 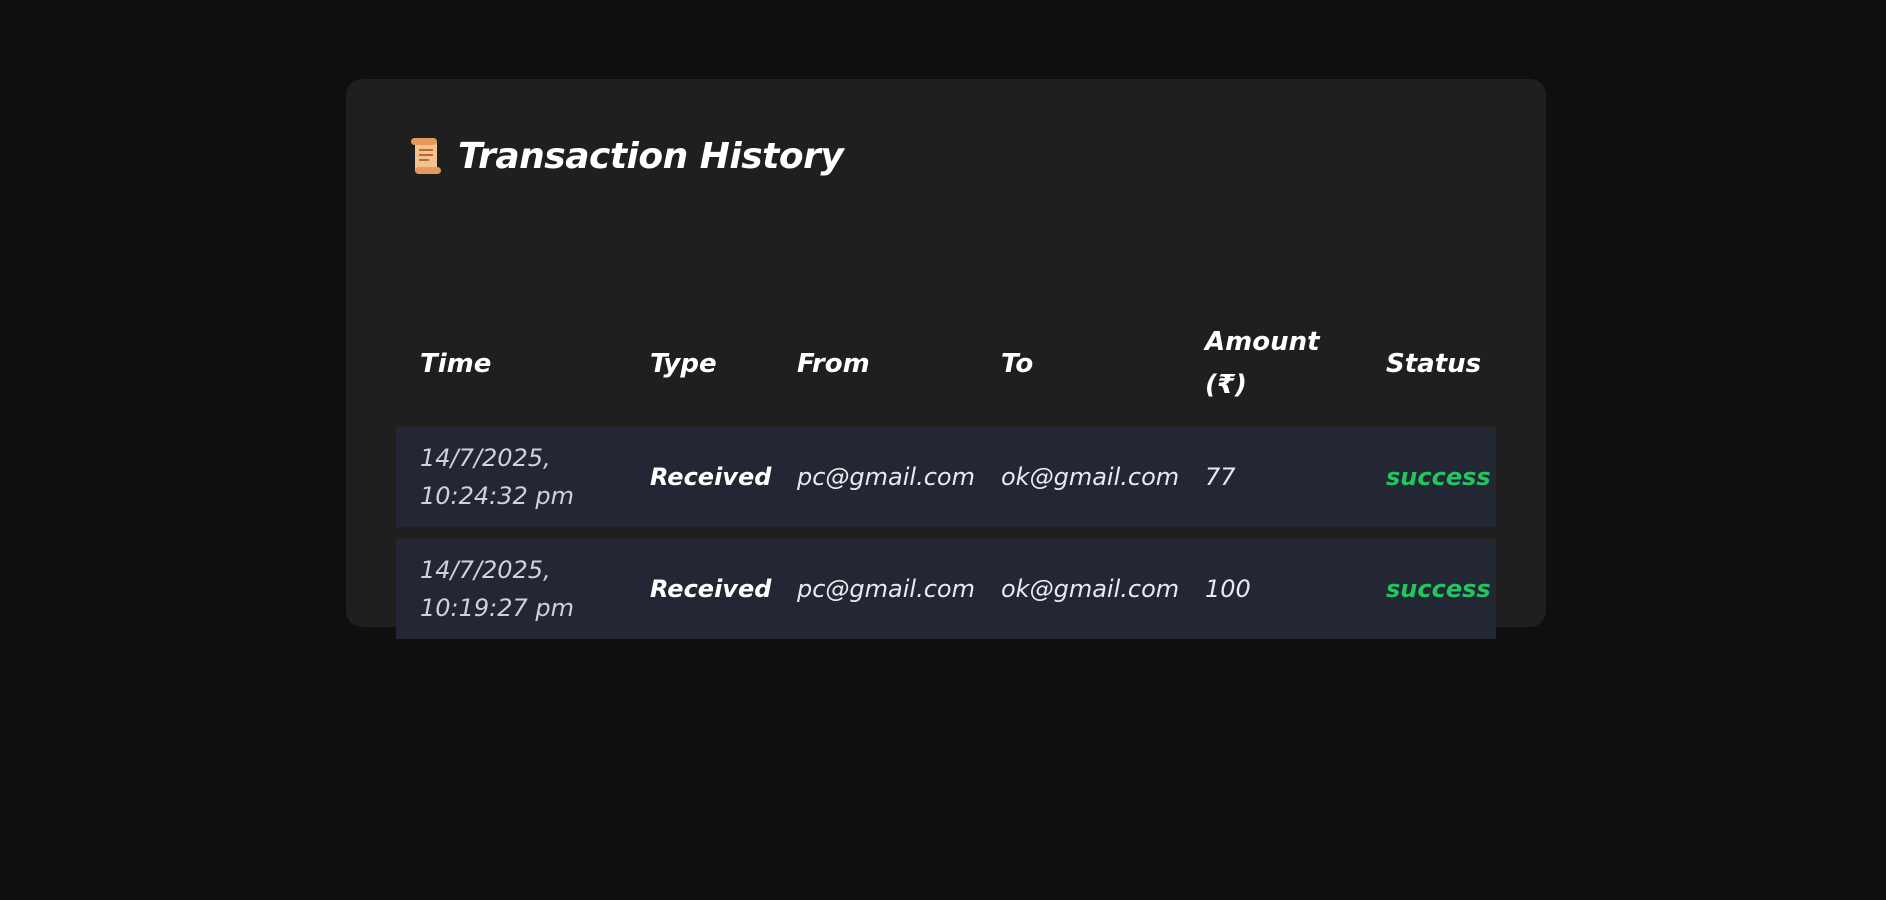 I want to click on column-header-type: Type, so click(x=683, y=363).